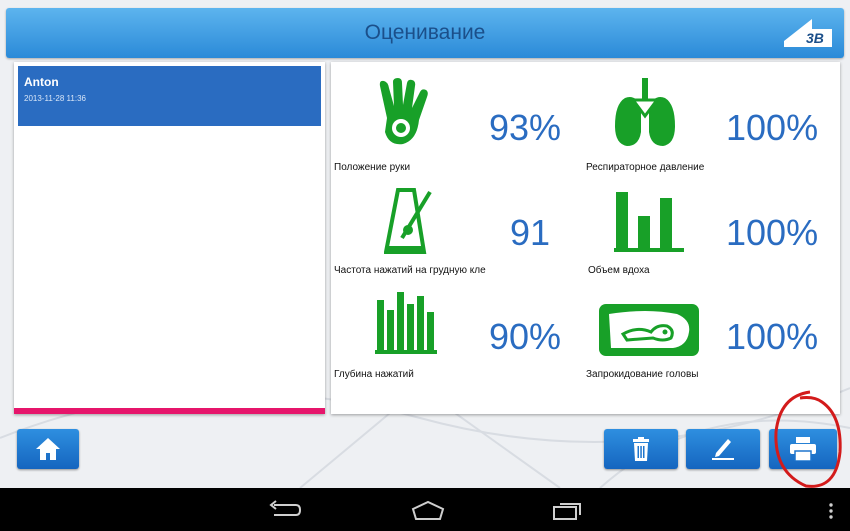  What do you see at coordinates (403, 111) in the screenshot?
I see `hand-icon` at bounding box center [403, 111].